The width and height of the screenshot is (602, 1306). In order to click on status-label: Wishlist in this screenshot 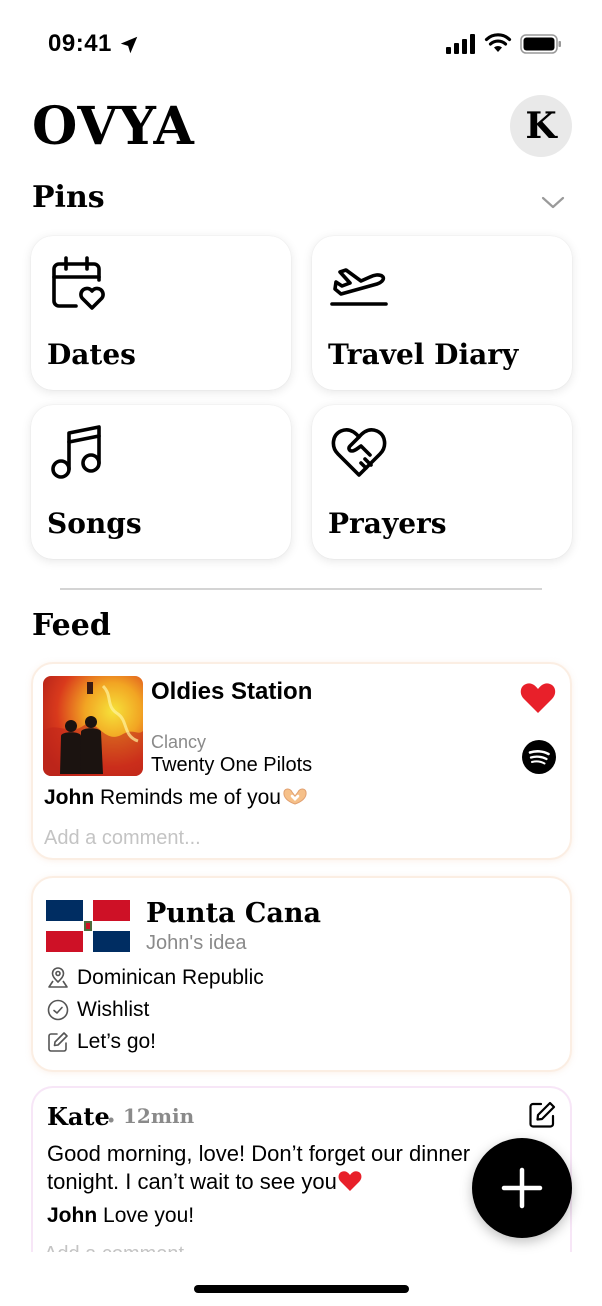, I will do `click(113, 1009)`.